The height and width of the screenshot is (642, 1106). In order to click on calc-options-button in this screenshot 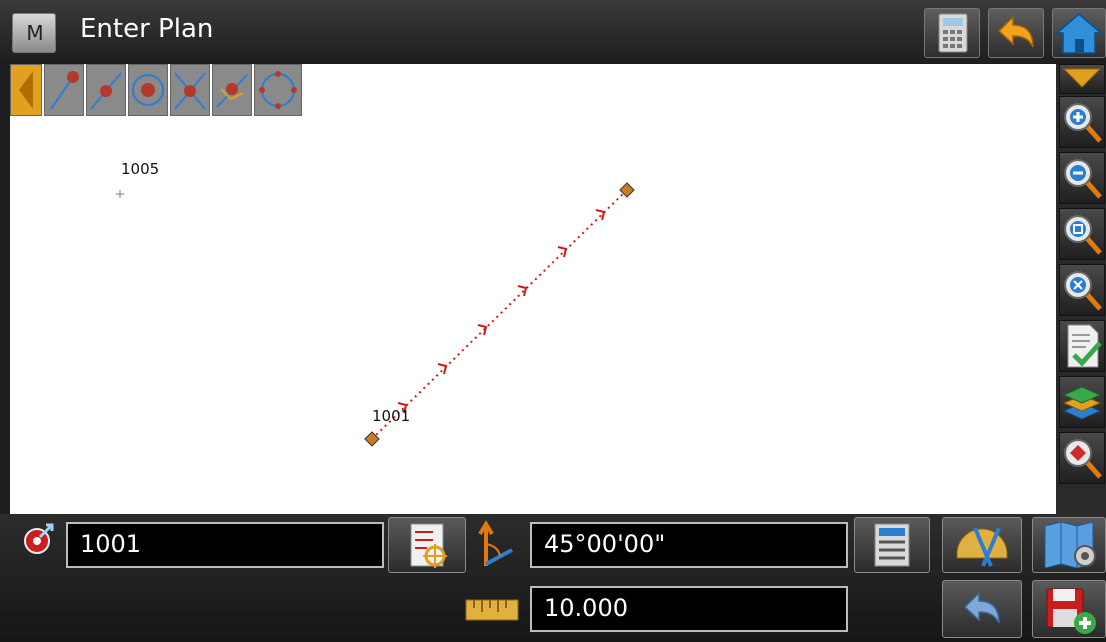, I will do `click(892, 545)`.